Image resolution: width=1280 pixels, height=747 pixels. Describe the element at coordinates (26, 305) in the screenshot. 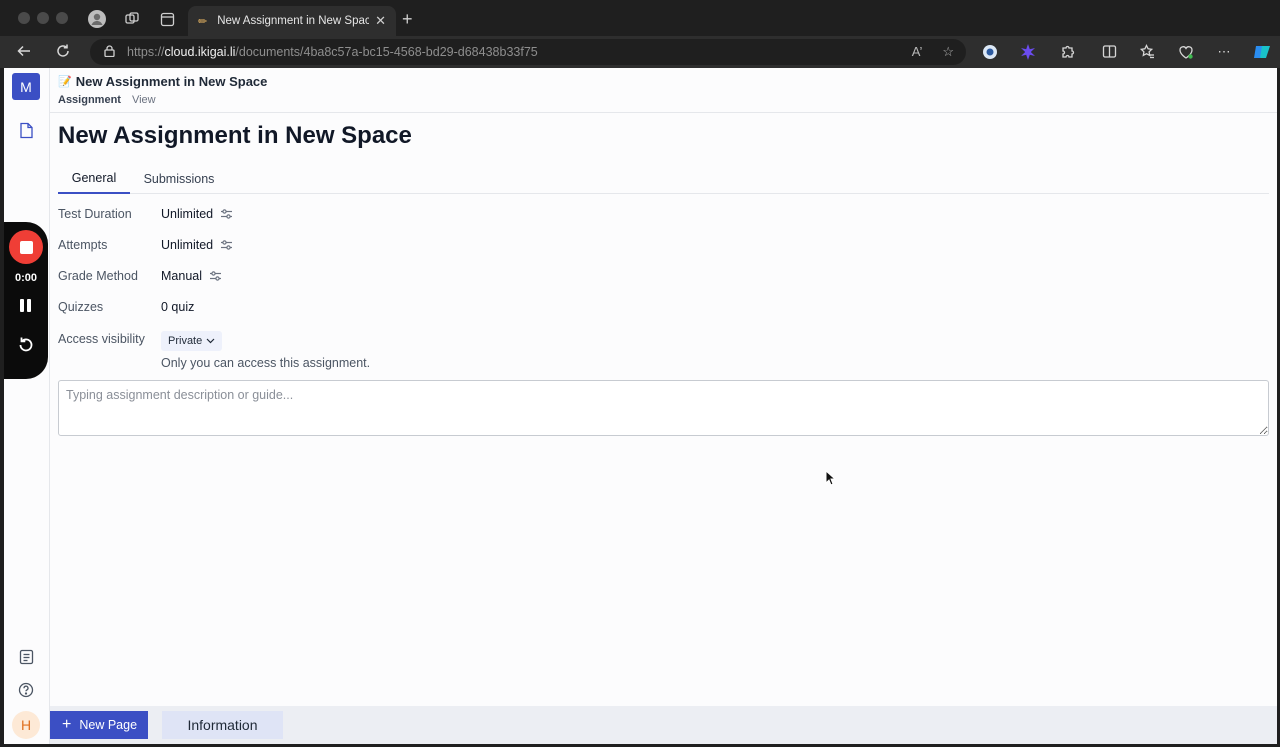

I see `pause-icon` at that location.